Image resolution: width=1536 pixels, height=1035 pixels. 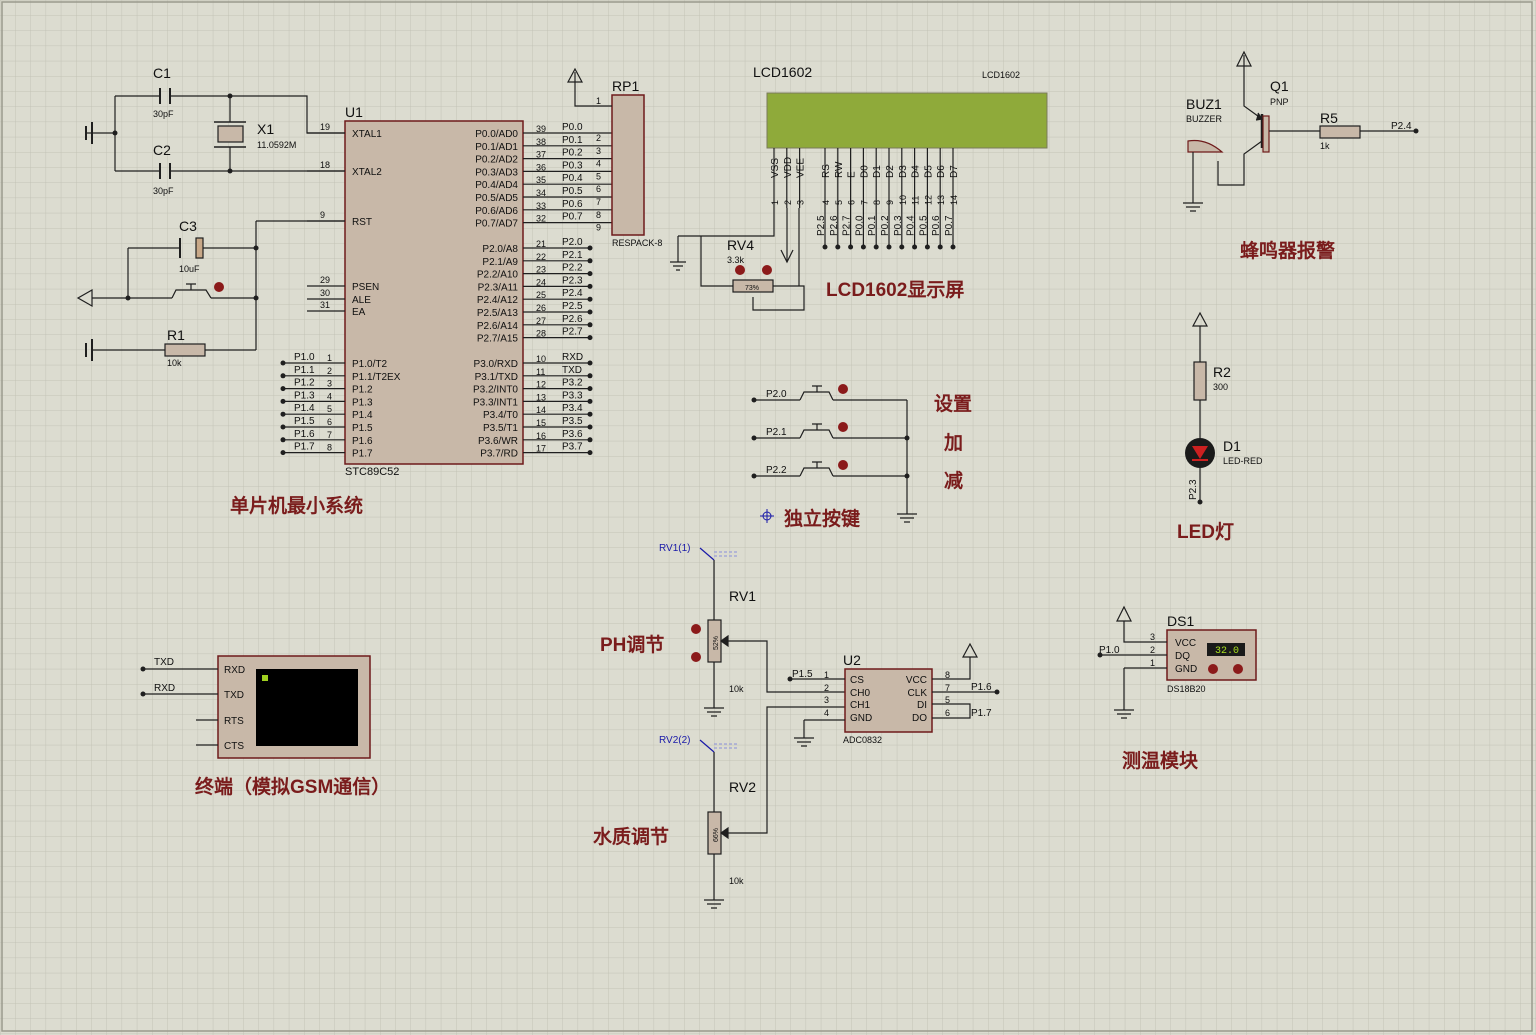 What do you see at coordinates (572, 217) in the screenshot?
I see `u1-right-net: P0.7` at bounding box center [572, 217].